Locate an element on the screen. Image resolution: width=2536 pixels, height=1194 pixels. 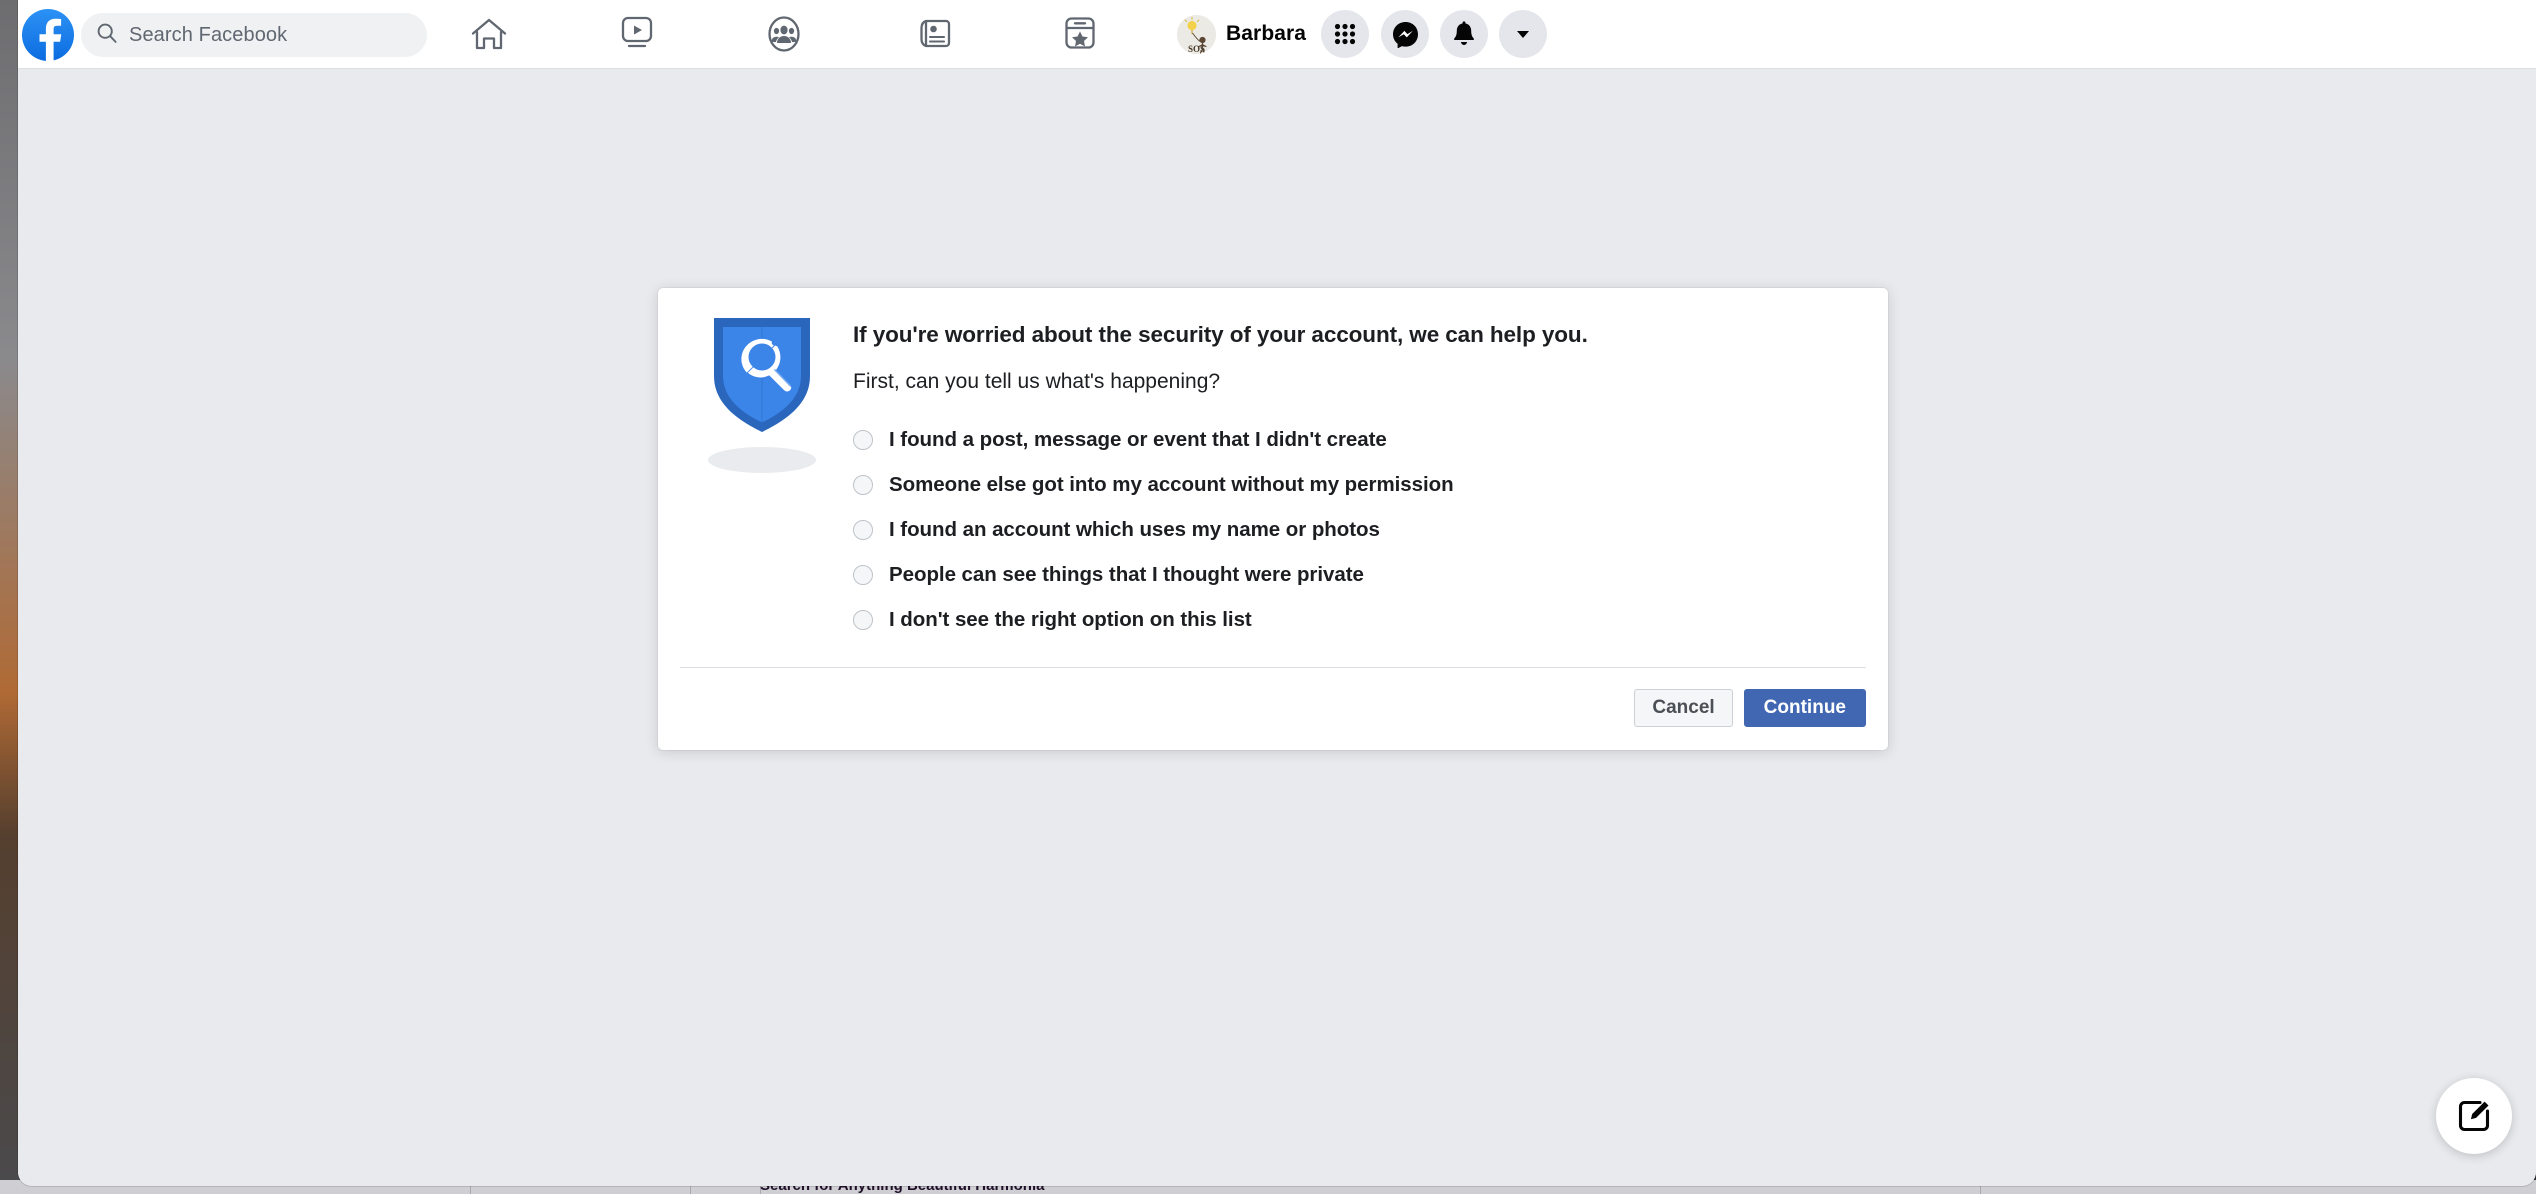
search-icon is located at coordinates (107, 35).